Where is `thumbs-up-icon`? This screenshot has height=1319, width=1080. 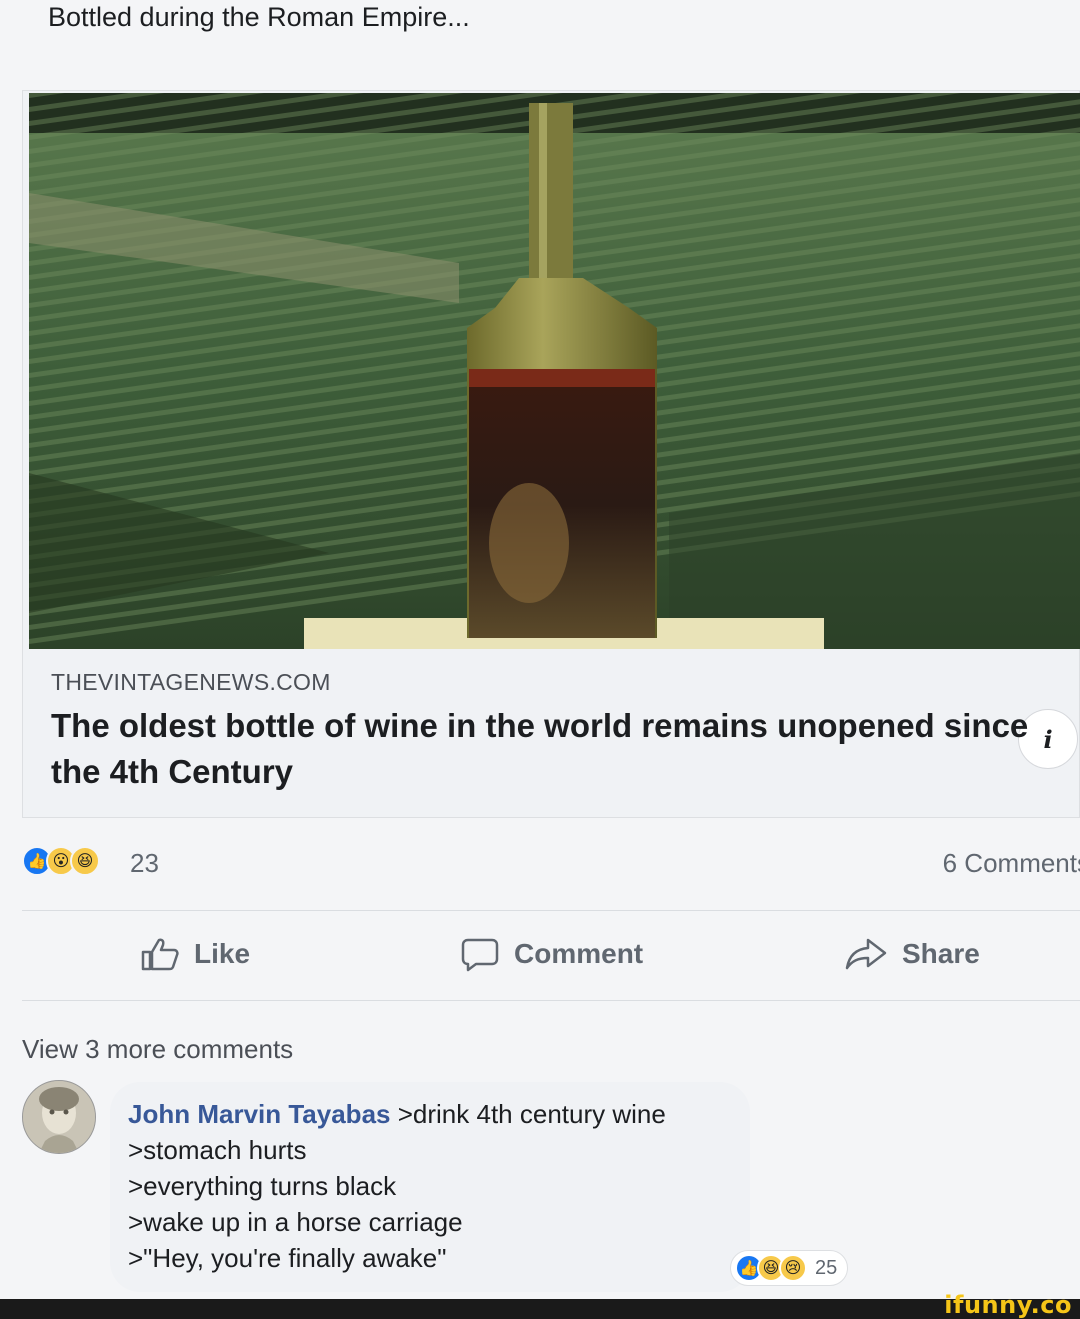 thumbs-up-icon is located at coordinates (160, 954).